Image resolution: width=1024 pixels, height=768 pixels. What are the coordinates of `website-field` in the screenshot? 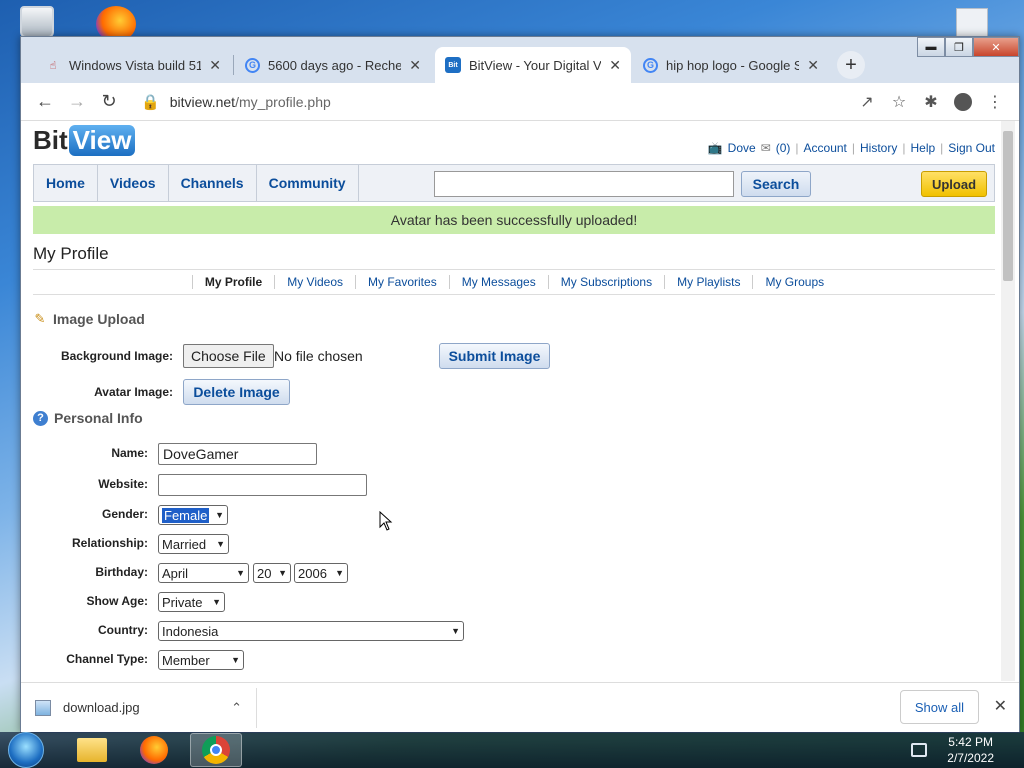 It's located at (262, 485).